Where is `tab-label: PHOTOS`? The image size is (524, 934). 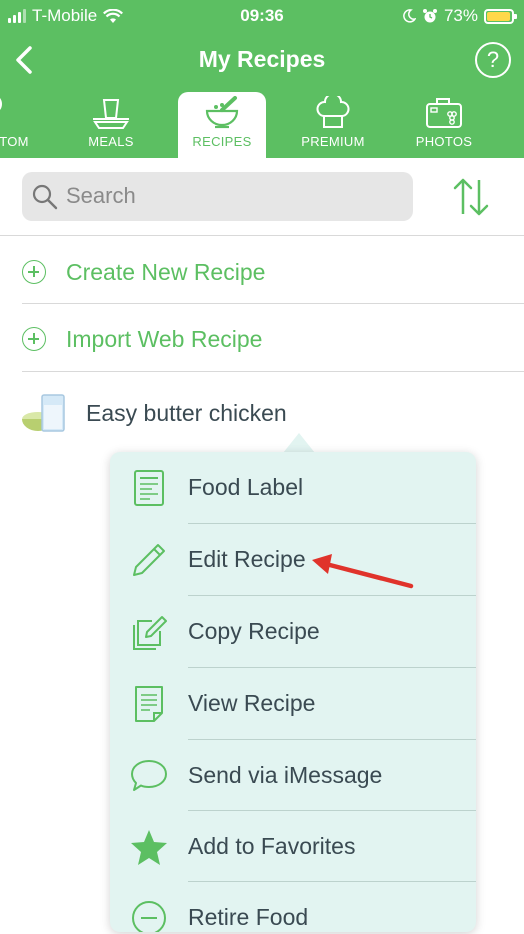
tab-label: PHOTOS is located at coordinates (444, 141).